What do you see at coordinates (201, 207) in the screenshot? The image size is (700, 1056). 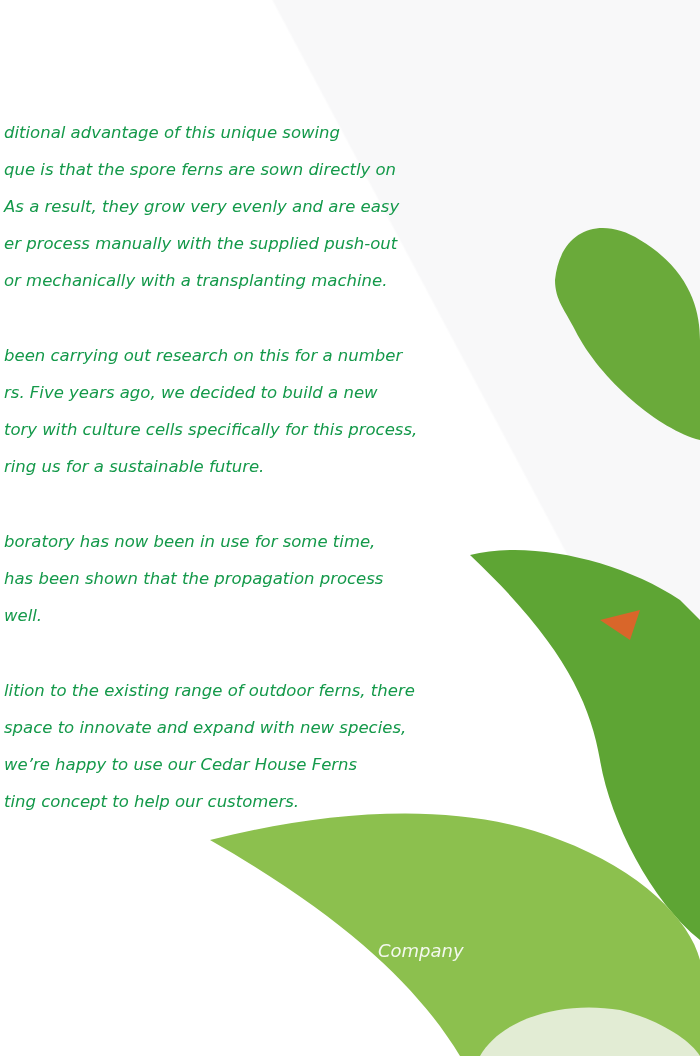 I see `body-paragraph: ditional advantage of this unique sowing que is that the spore ferns are sown directly on As a result, they grow very evenly and are easy er process manually with the supplied push-out or mechanically with a transplanting machine.` at bounding box center [201, 207].